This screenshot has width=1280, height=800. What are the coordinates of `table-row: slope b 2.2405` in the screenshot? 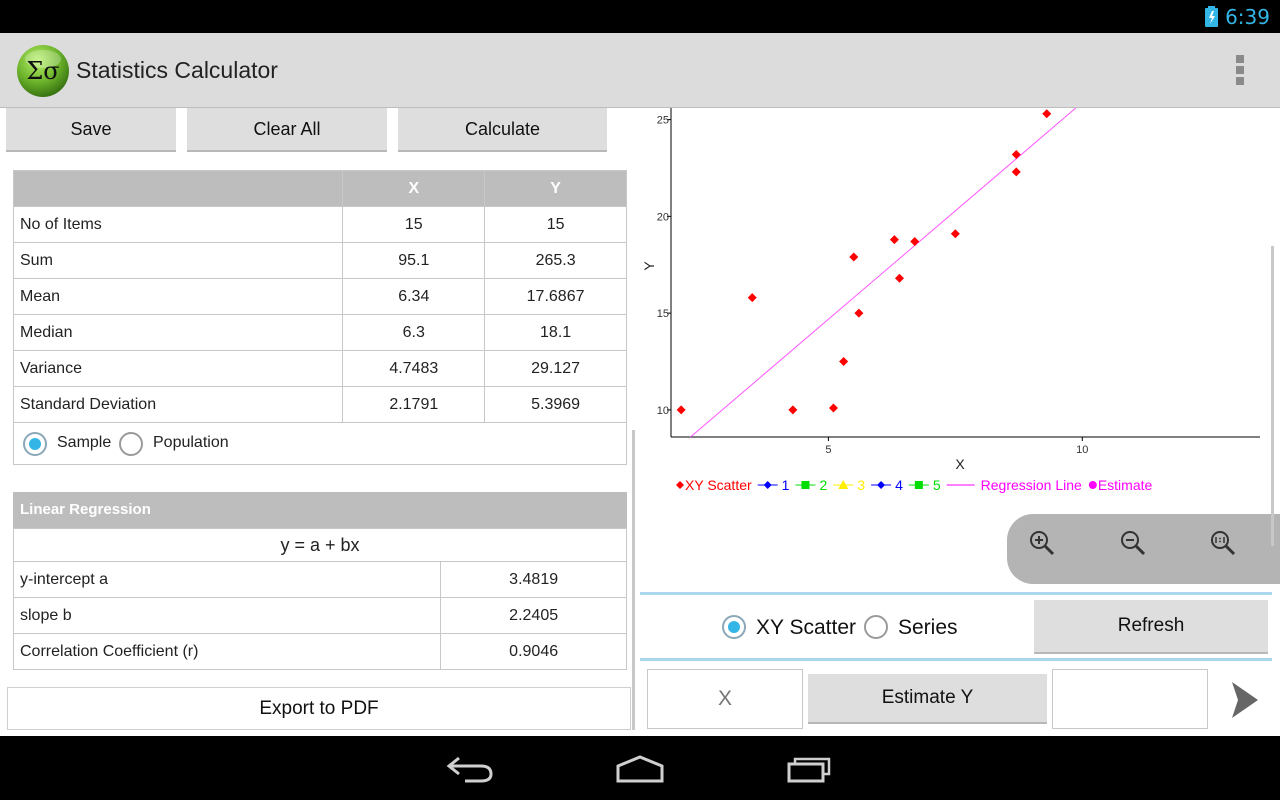 It's located at (319, 615).